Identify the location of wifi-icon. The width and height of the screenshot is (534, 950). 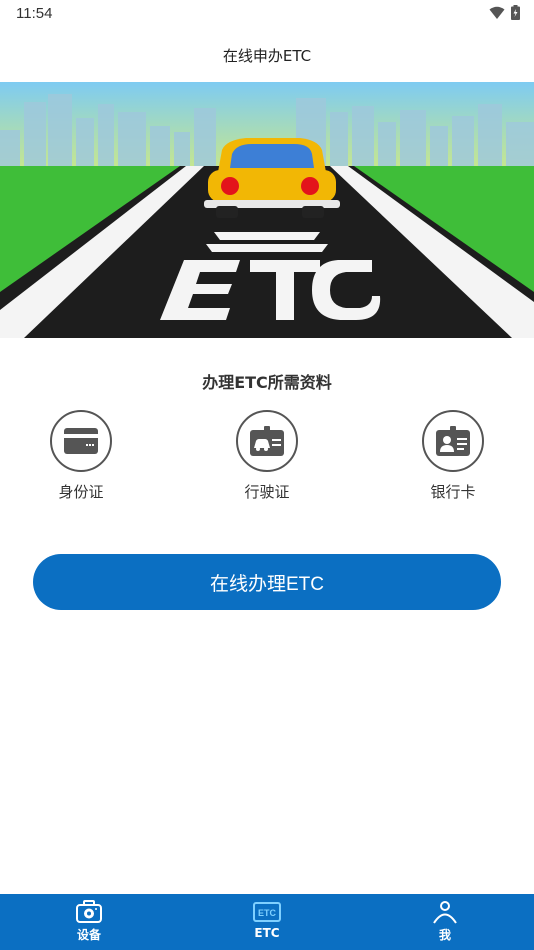
(497, 12).